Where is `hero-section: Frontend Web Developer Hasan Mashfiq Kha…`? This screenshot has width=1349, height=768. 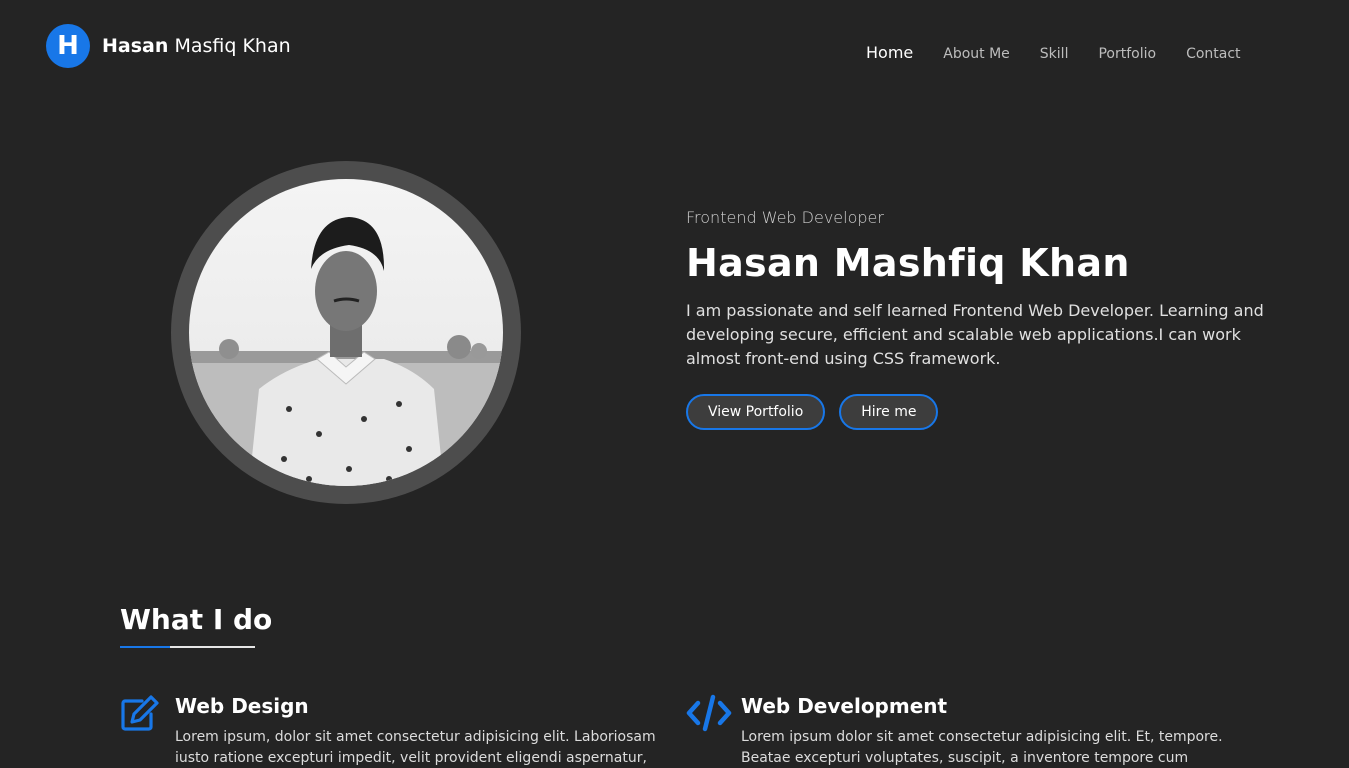
hero-section: Frontend Web Developer Hasan Mashfiq Kha… is located at coordinates (986, 319).